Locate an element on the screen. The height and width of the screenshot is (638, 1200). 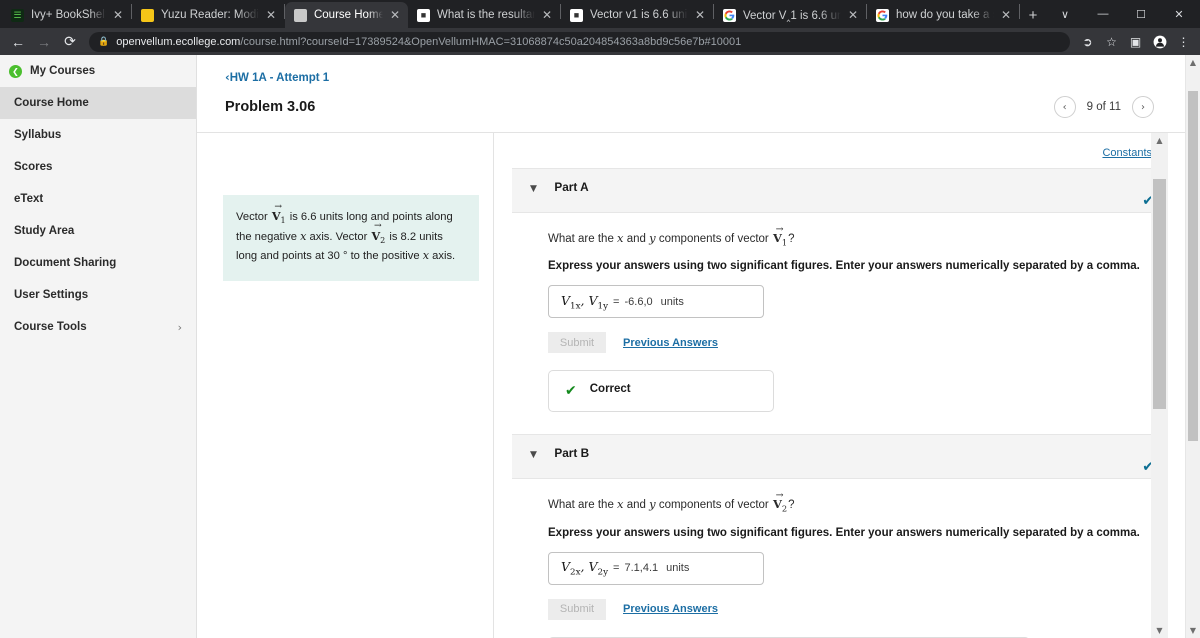
sidebar-item-label: Scores is located at coordinates (33, 167).